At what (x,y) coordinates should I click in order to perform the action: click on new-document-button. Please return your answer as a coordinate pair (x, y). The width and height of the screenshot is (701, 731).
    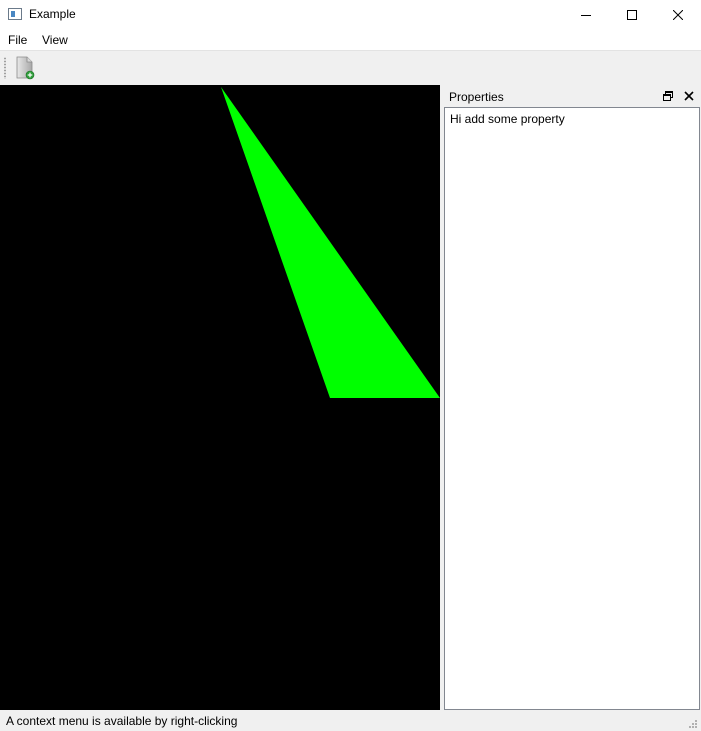
    Looking at the image, I should click on (25, 67).